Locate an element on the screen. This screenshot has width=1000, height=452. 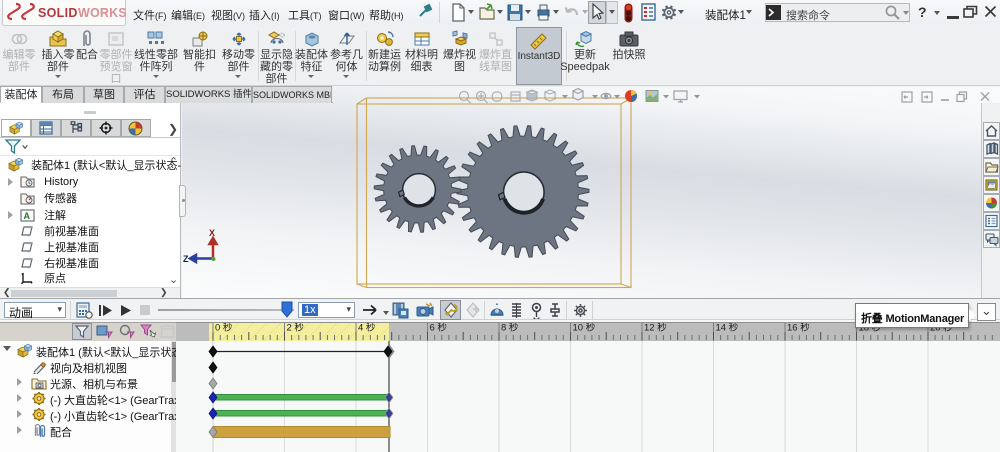
svg-text: 6 秒 is located at coordinates (439, 328).